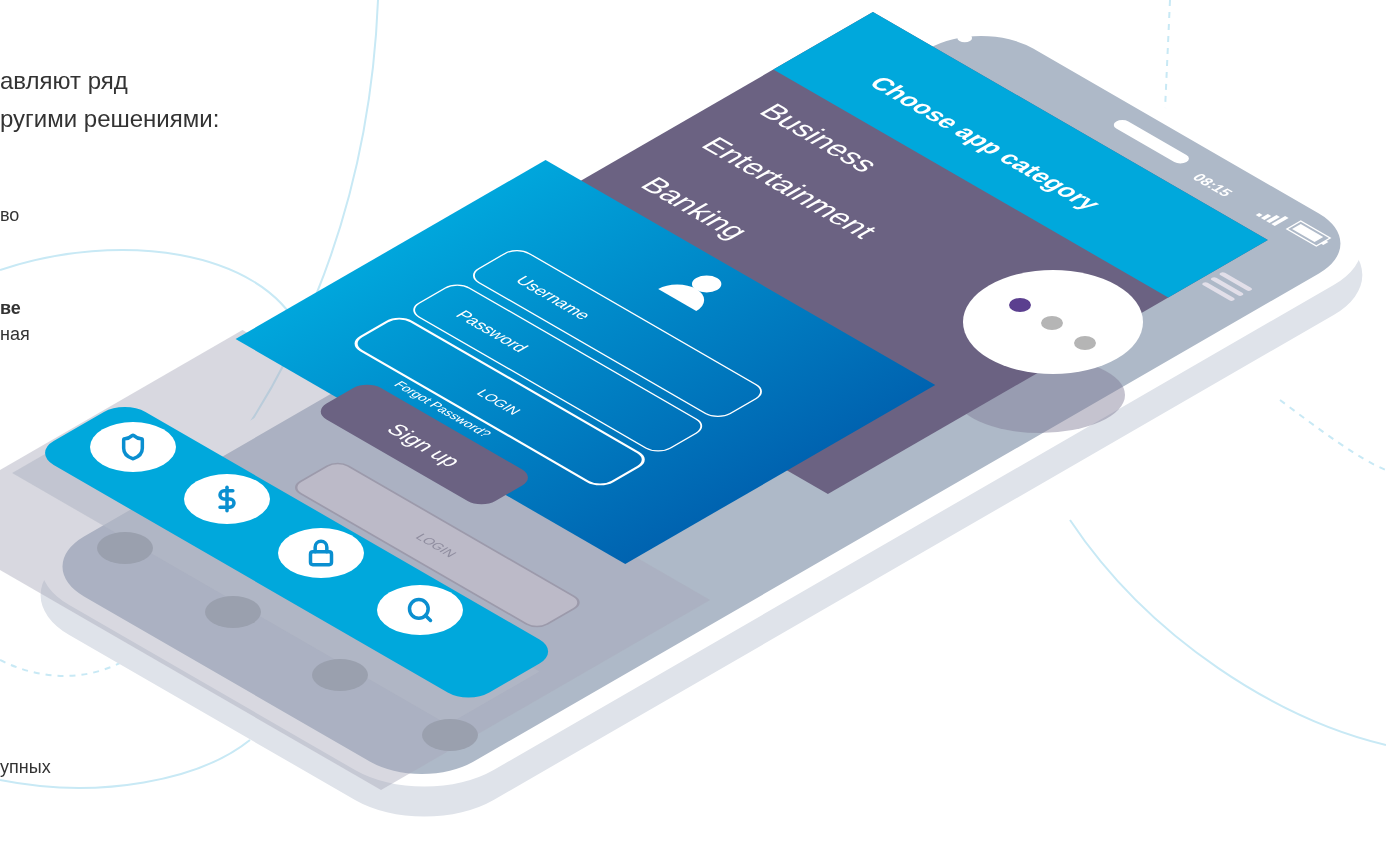 The width and height of the screenshot is (1386, 857). What do you see at coordinates (1213, 185) in the screenshot?
I see `status-time: 08:15` at bounding box center [1213, 185].